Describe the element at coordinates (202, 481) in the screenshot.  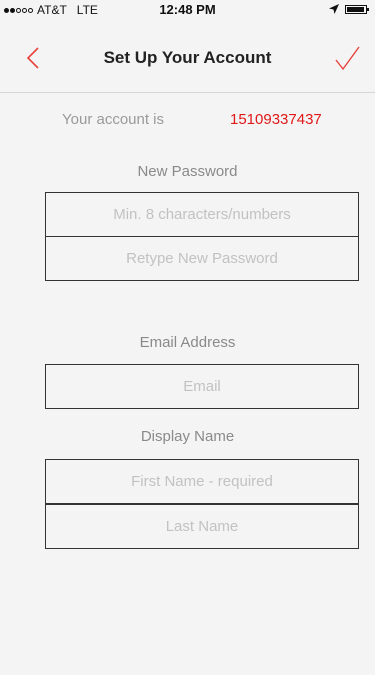
I see `first-name-field` at that location.